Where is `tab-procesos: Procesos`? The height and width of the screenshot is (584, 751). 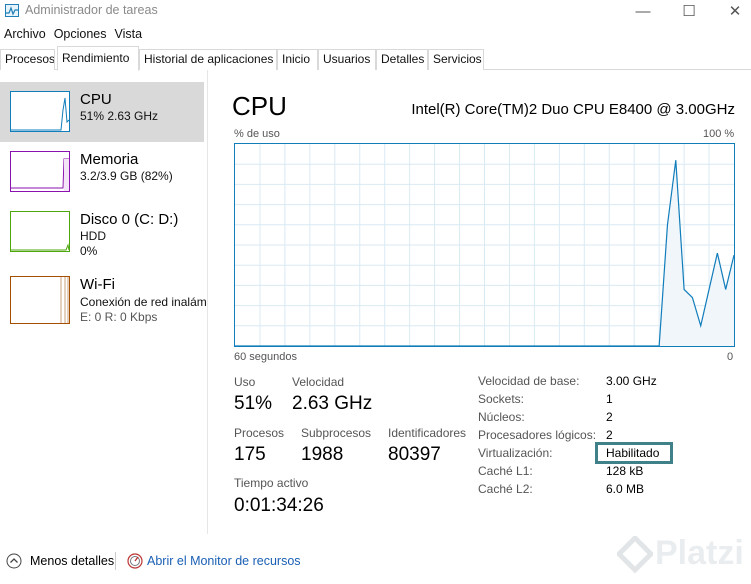 tab-procesos: Procesos is located at coordinates (27, 59).